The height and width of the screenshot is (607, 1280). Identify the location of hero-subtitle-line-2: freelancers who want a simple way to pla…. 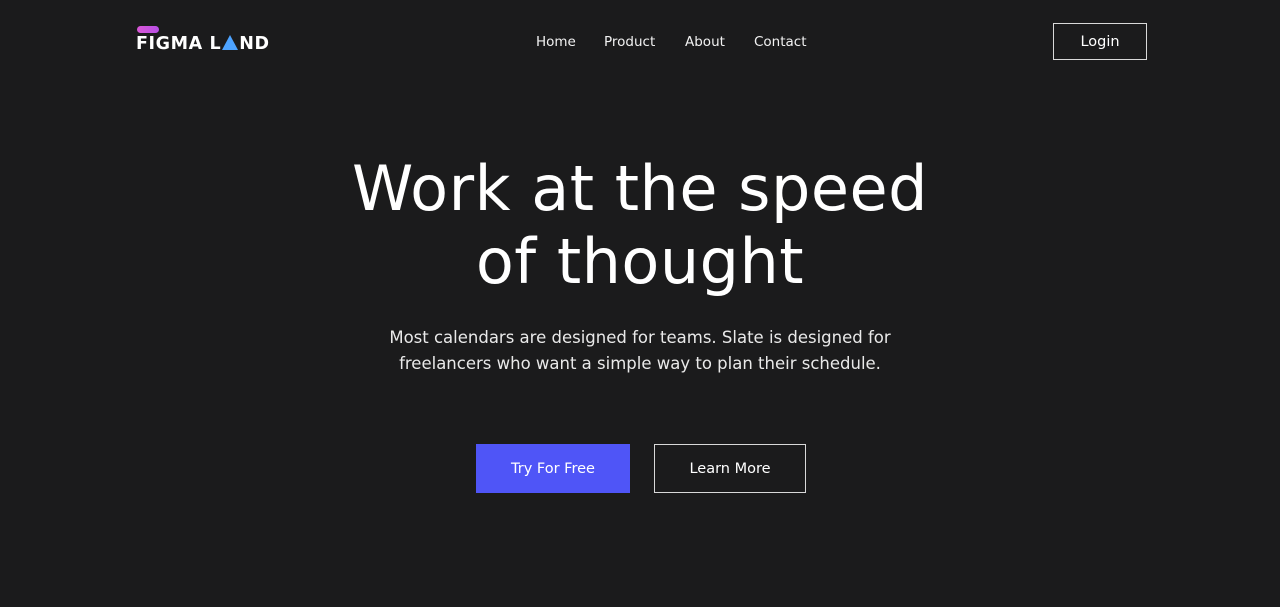
(640, 363).